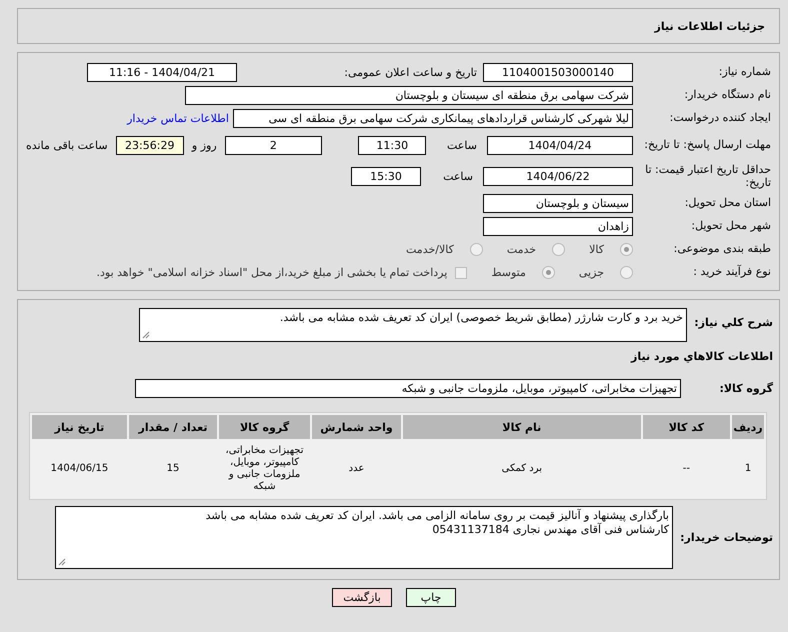 The height and width of the screenshot is (632, 788). Describe the element at coordinates (386, 176) in the screenshot. I see `input-field: 15:30` at that location.